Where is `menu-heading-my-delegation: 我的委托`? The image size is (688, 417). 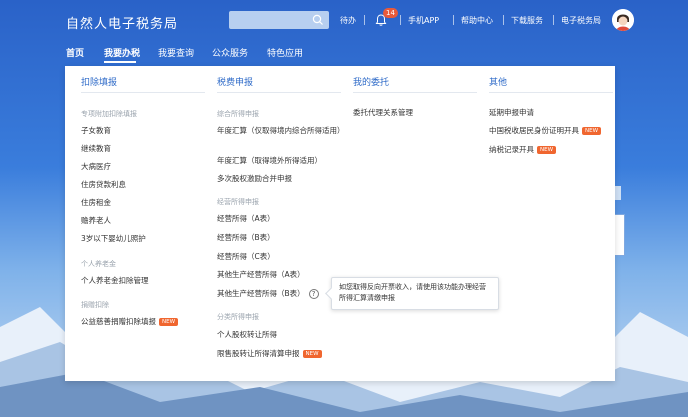
menu-heading-my-delegation: 我的委托 is located at coordinates (371, 83).